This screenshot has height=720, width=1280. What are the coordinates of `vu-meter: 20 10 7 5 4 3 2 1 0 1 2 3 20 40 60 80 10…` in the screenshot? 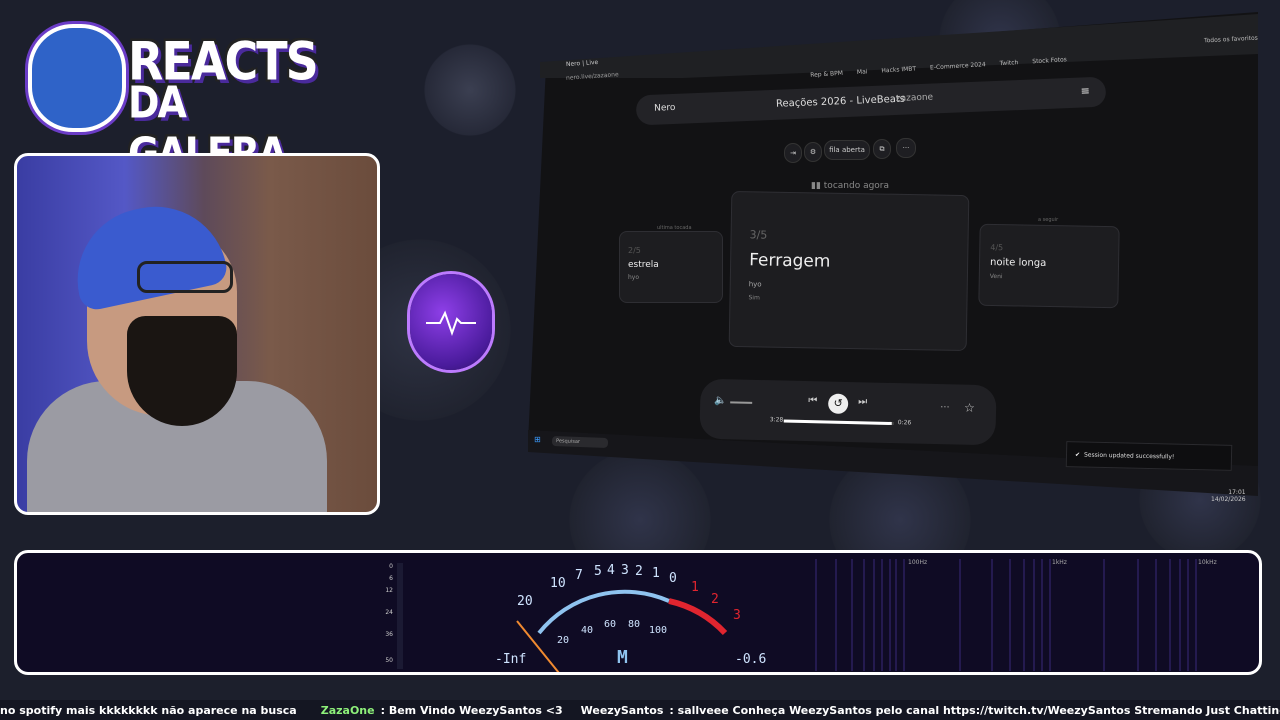 It's located at (630, 617).